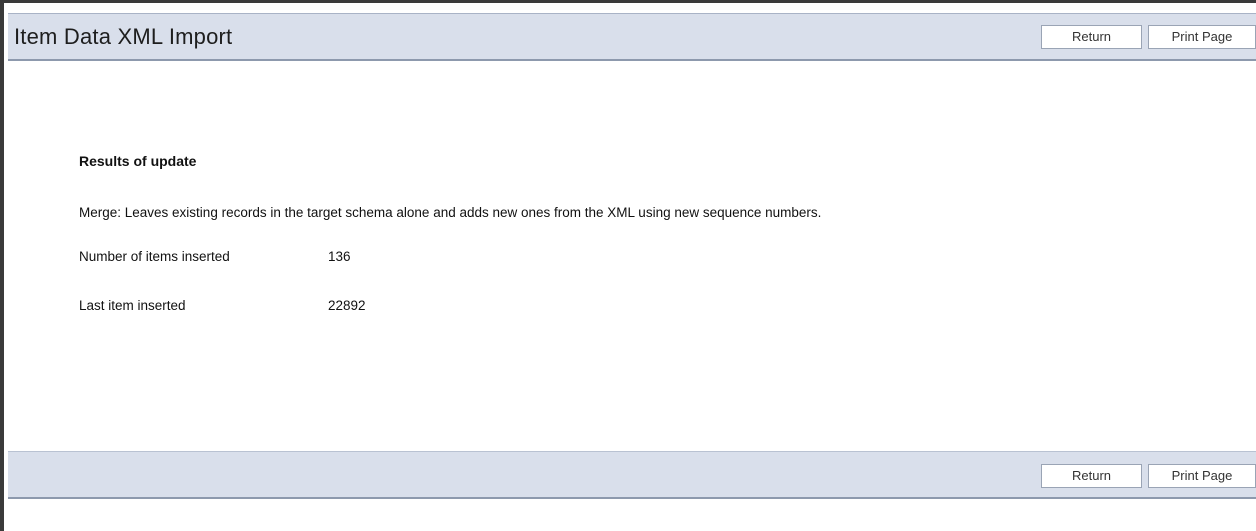 The height and width of the screenshot is (531, 1256). I want to click on items-inserted-label: Number of items inserted, so click(154, 256).